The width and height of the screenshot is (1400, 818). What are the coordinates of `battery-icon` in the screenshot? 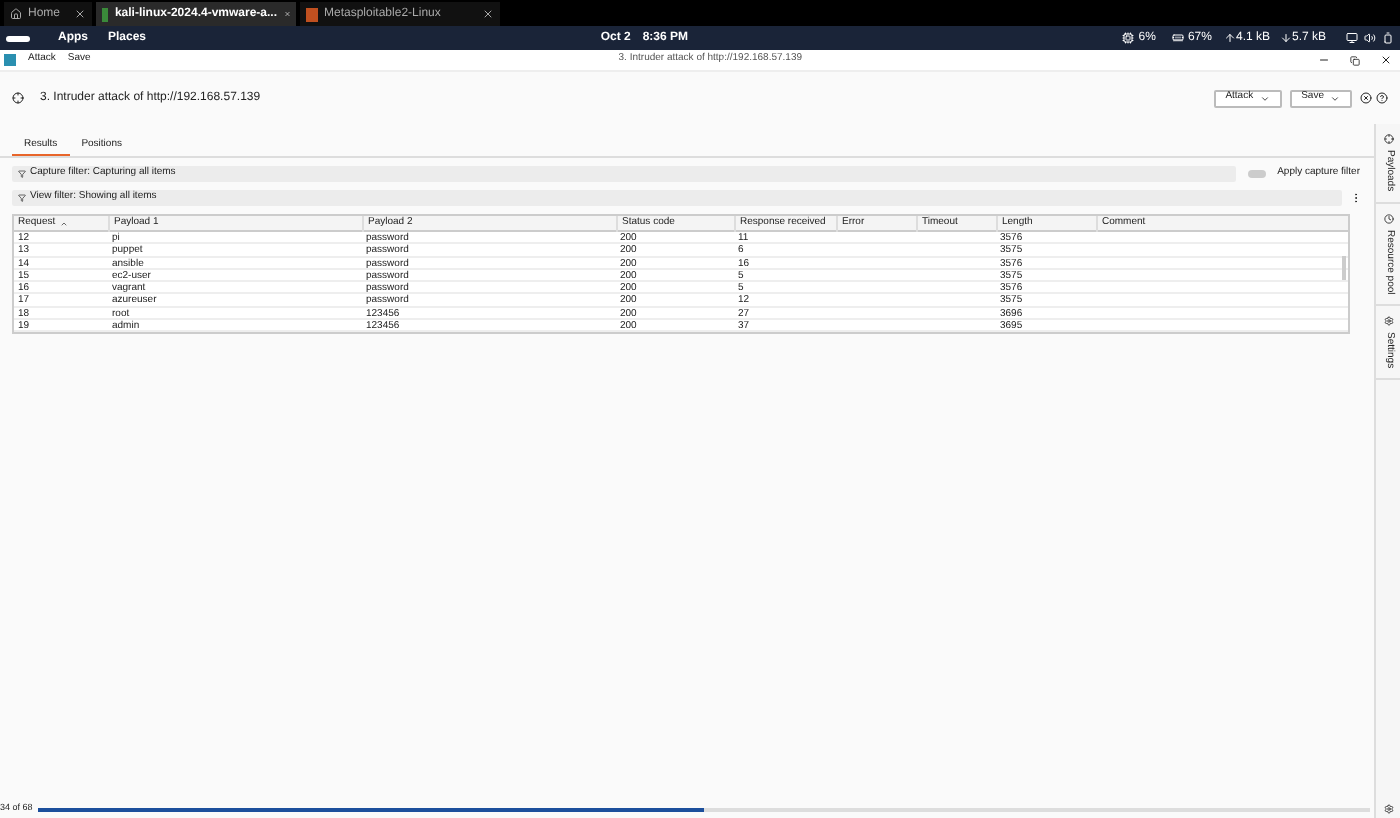 It's located at (1388, 38).